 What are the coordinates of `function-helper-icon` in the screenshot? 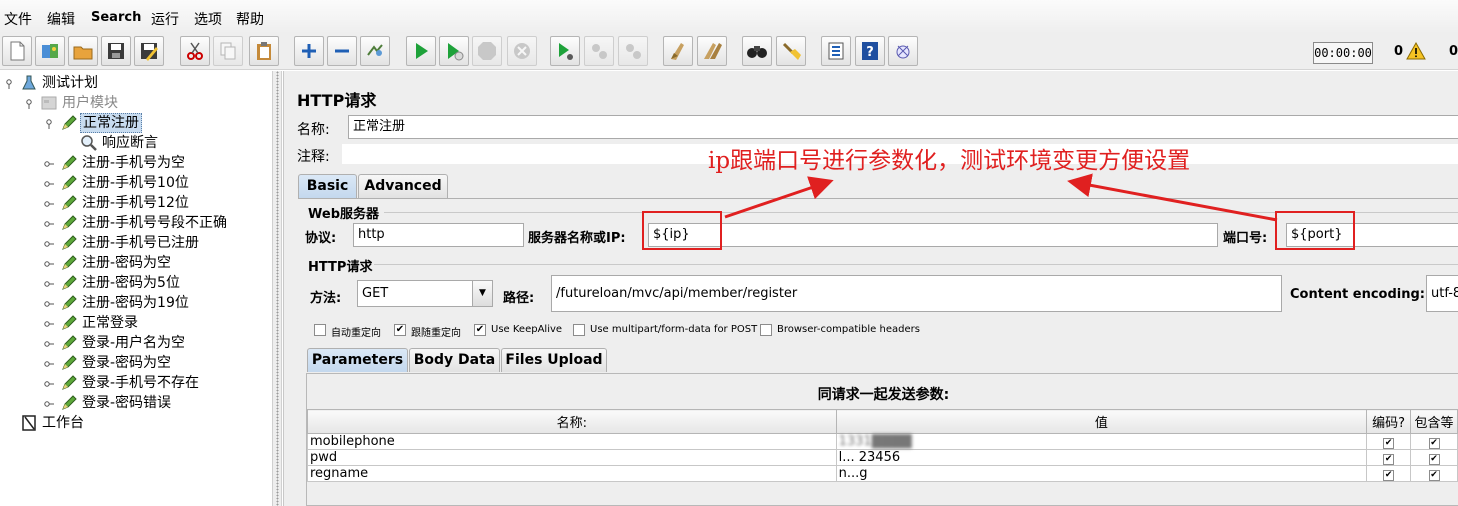 It's located at (836, 51).